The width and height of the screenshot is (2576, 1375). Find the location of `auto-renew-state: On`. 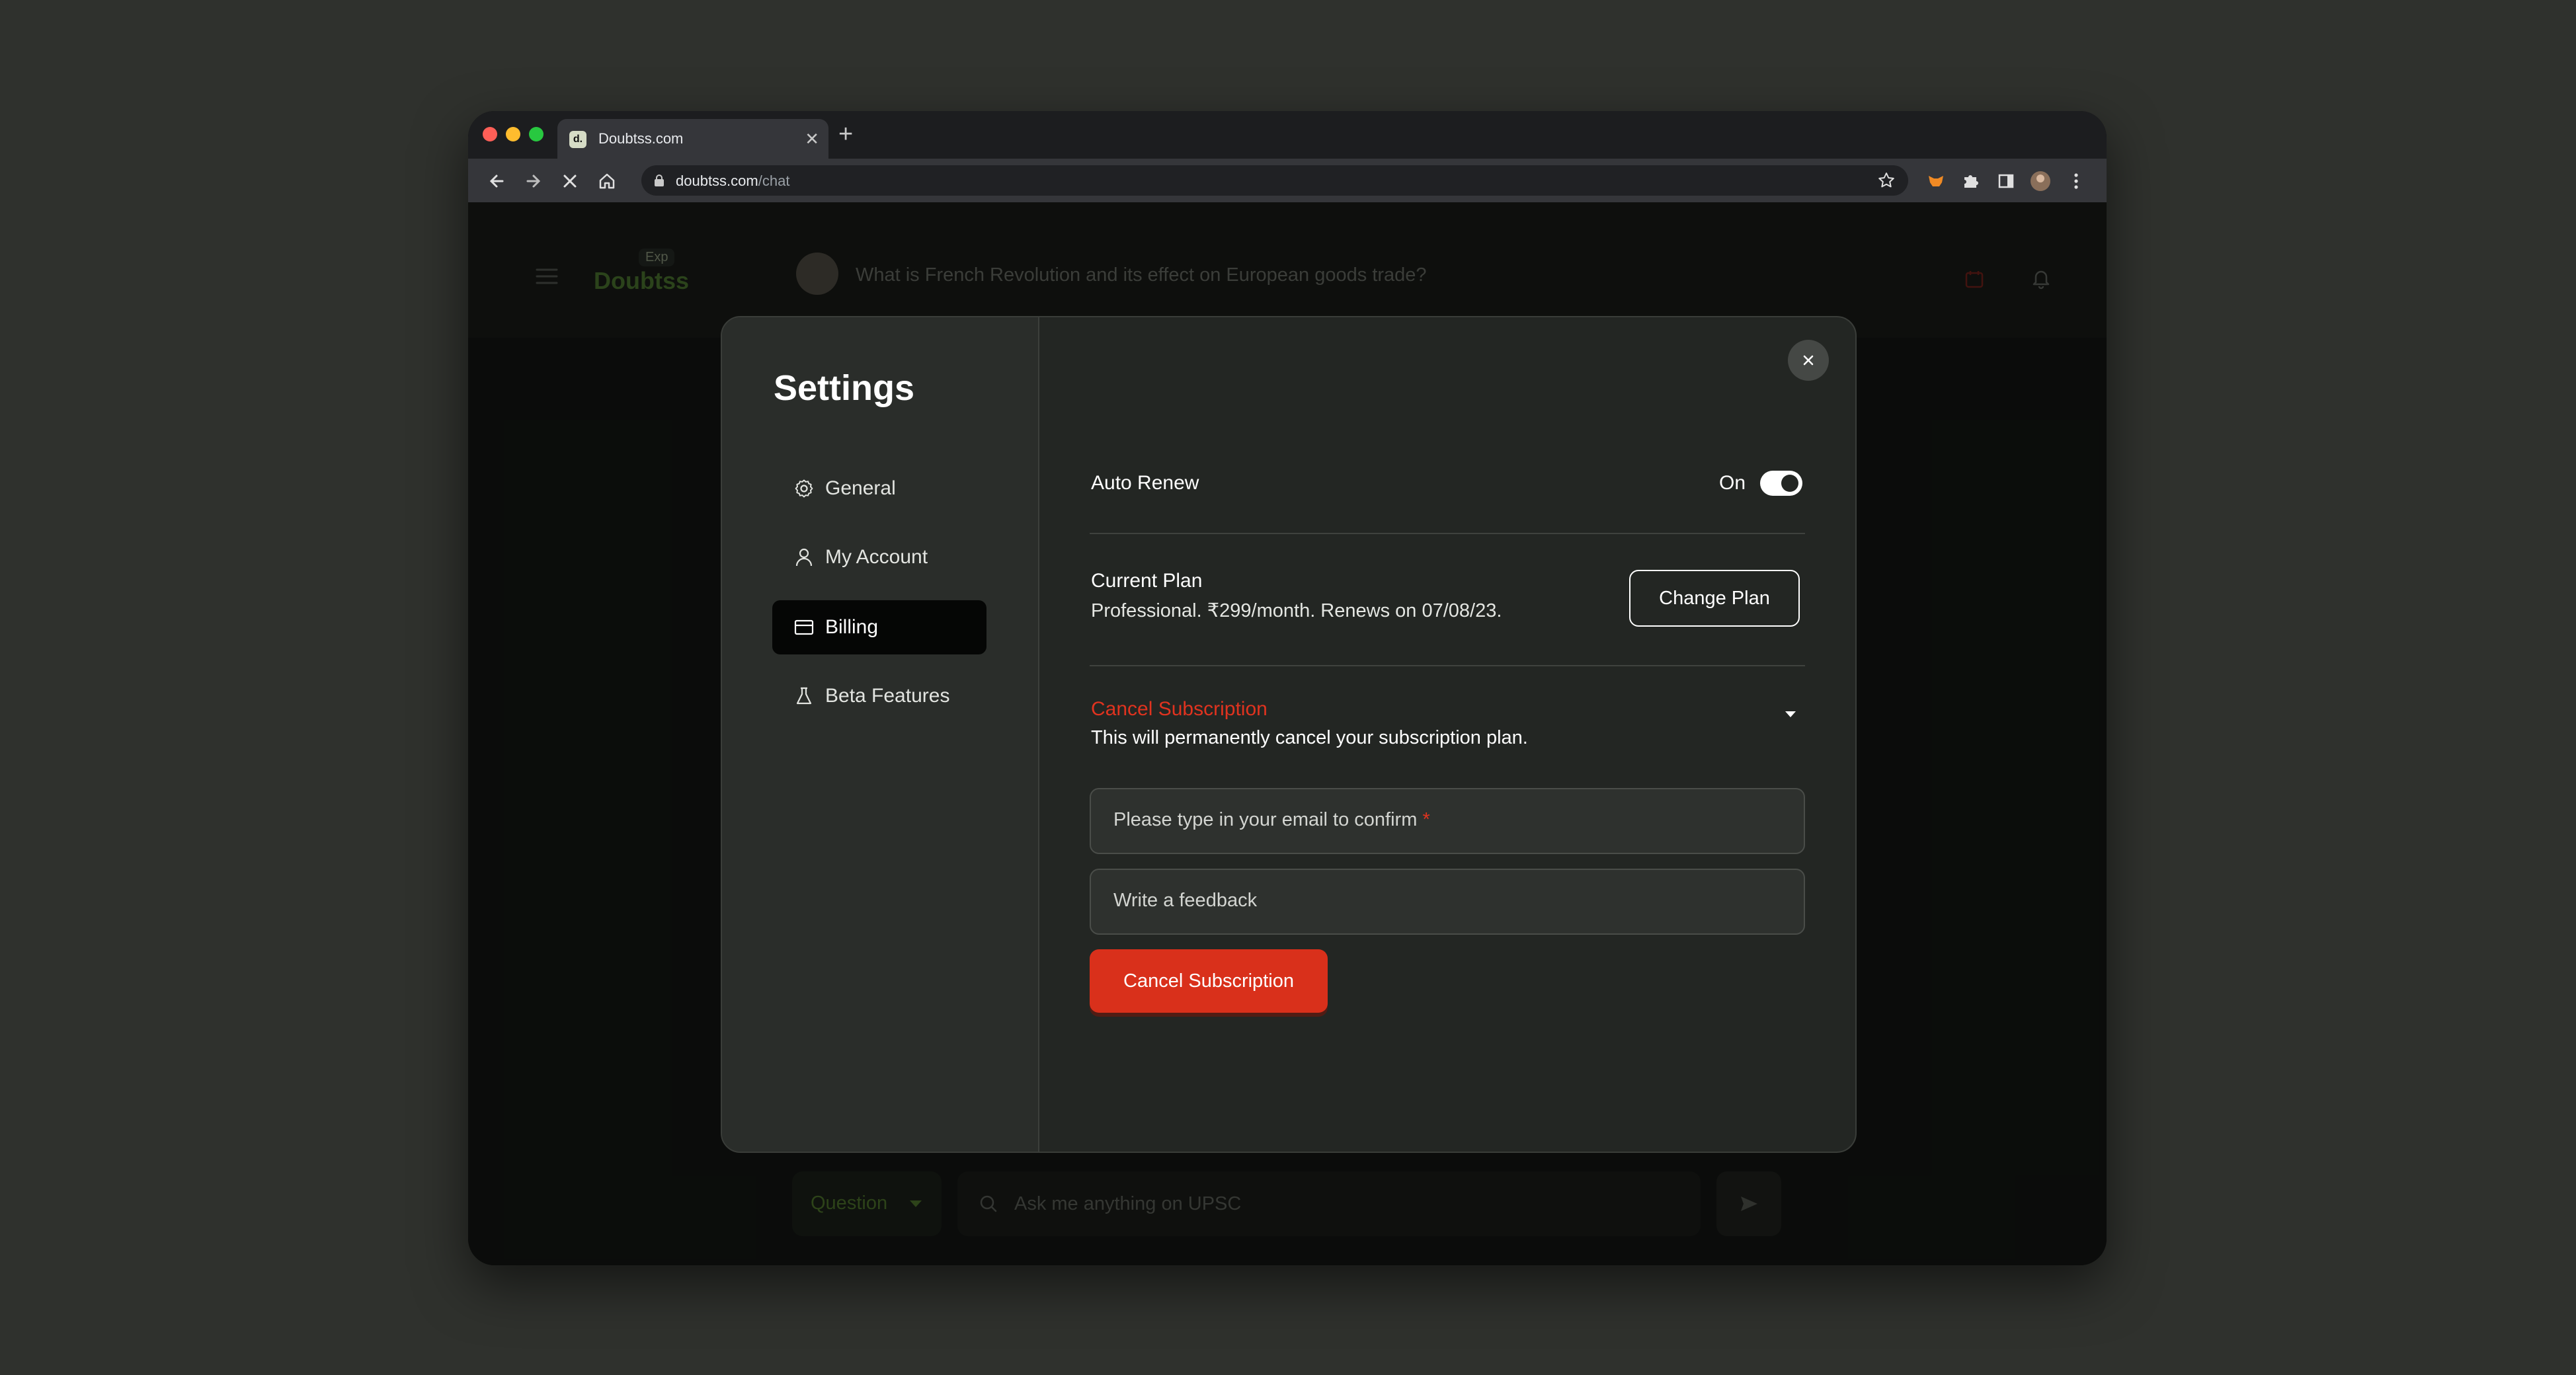

auto-renew-state: On is located at coordinates (1733, 483).